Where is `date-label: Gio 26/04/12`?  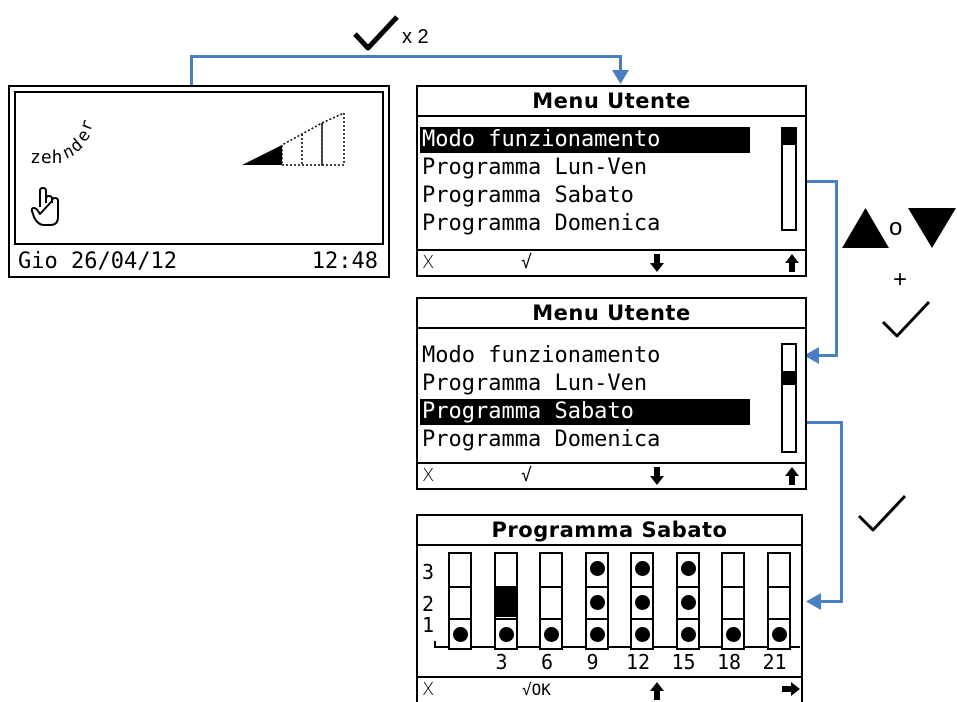 date-label: Gio 26/04/12 is located at coordinates (97, 261).